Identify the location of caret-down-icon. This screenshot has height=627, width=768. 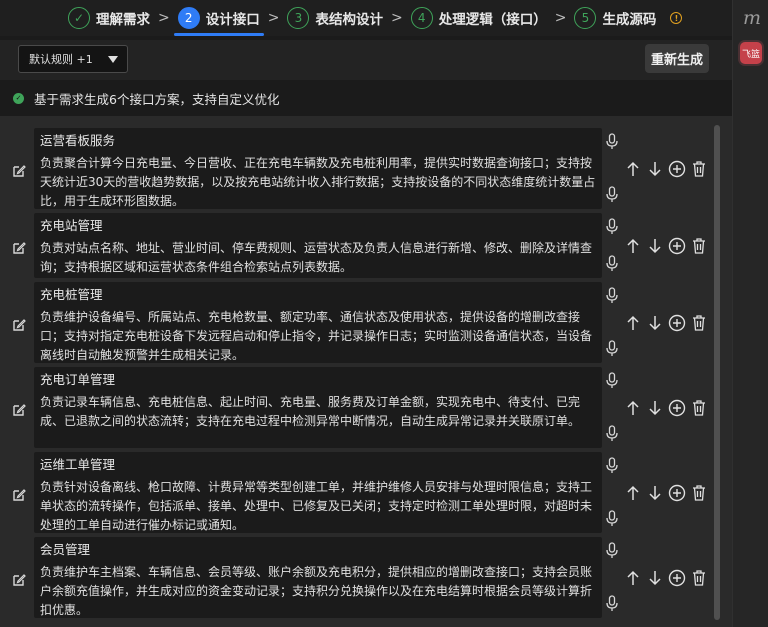
(113, 59).